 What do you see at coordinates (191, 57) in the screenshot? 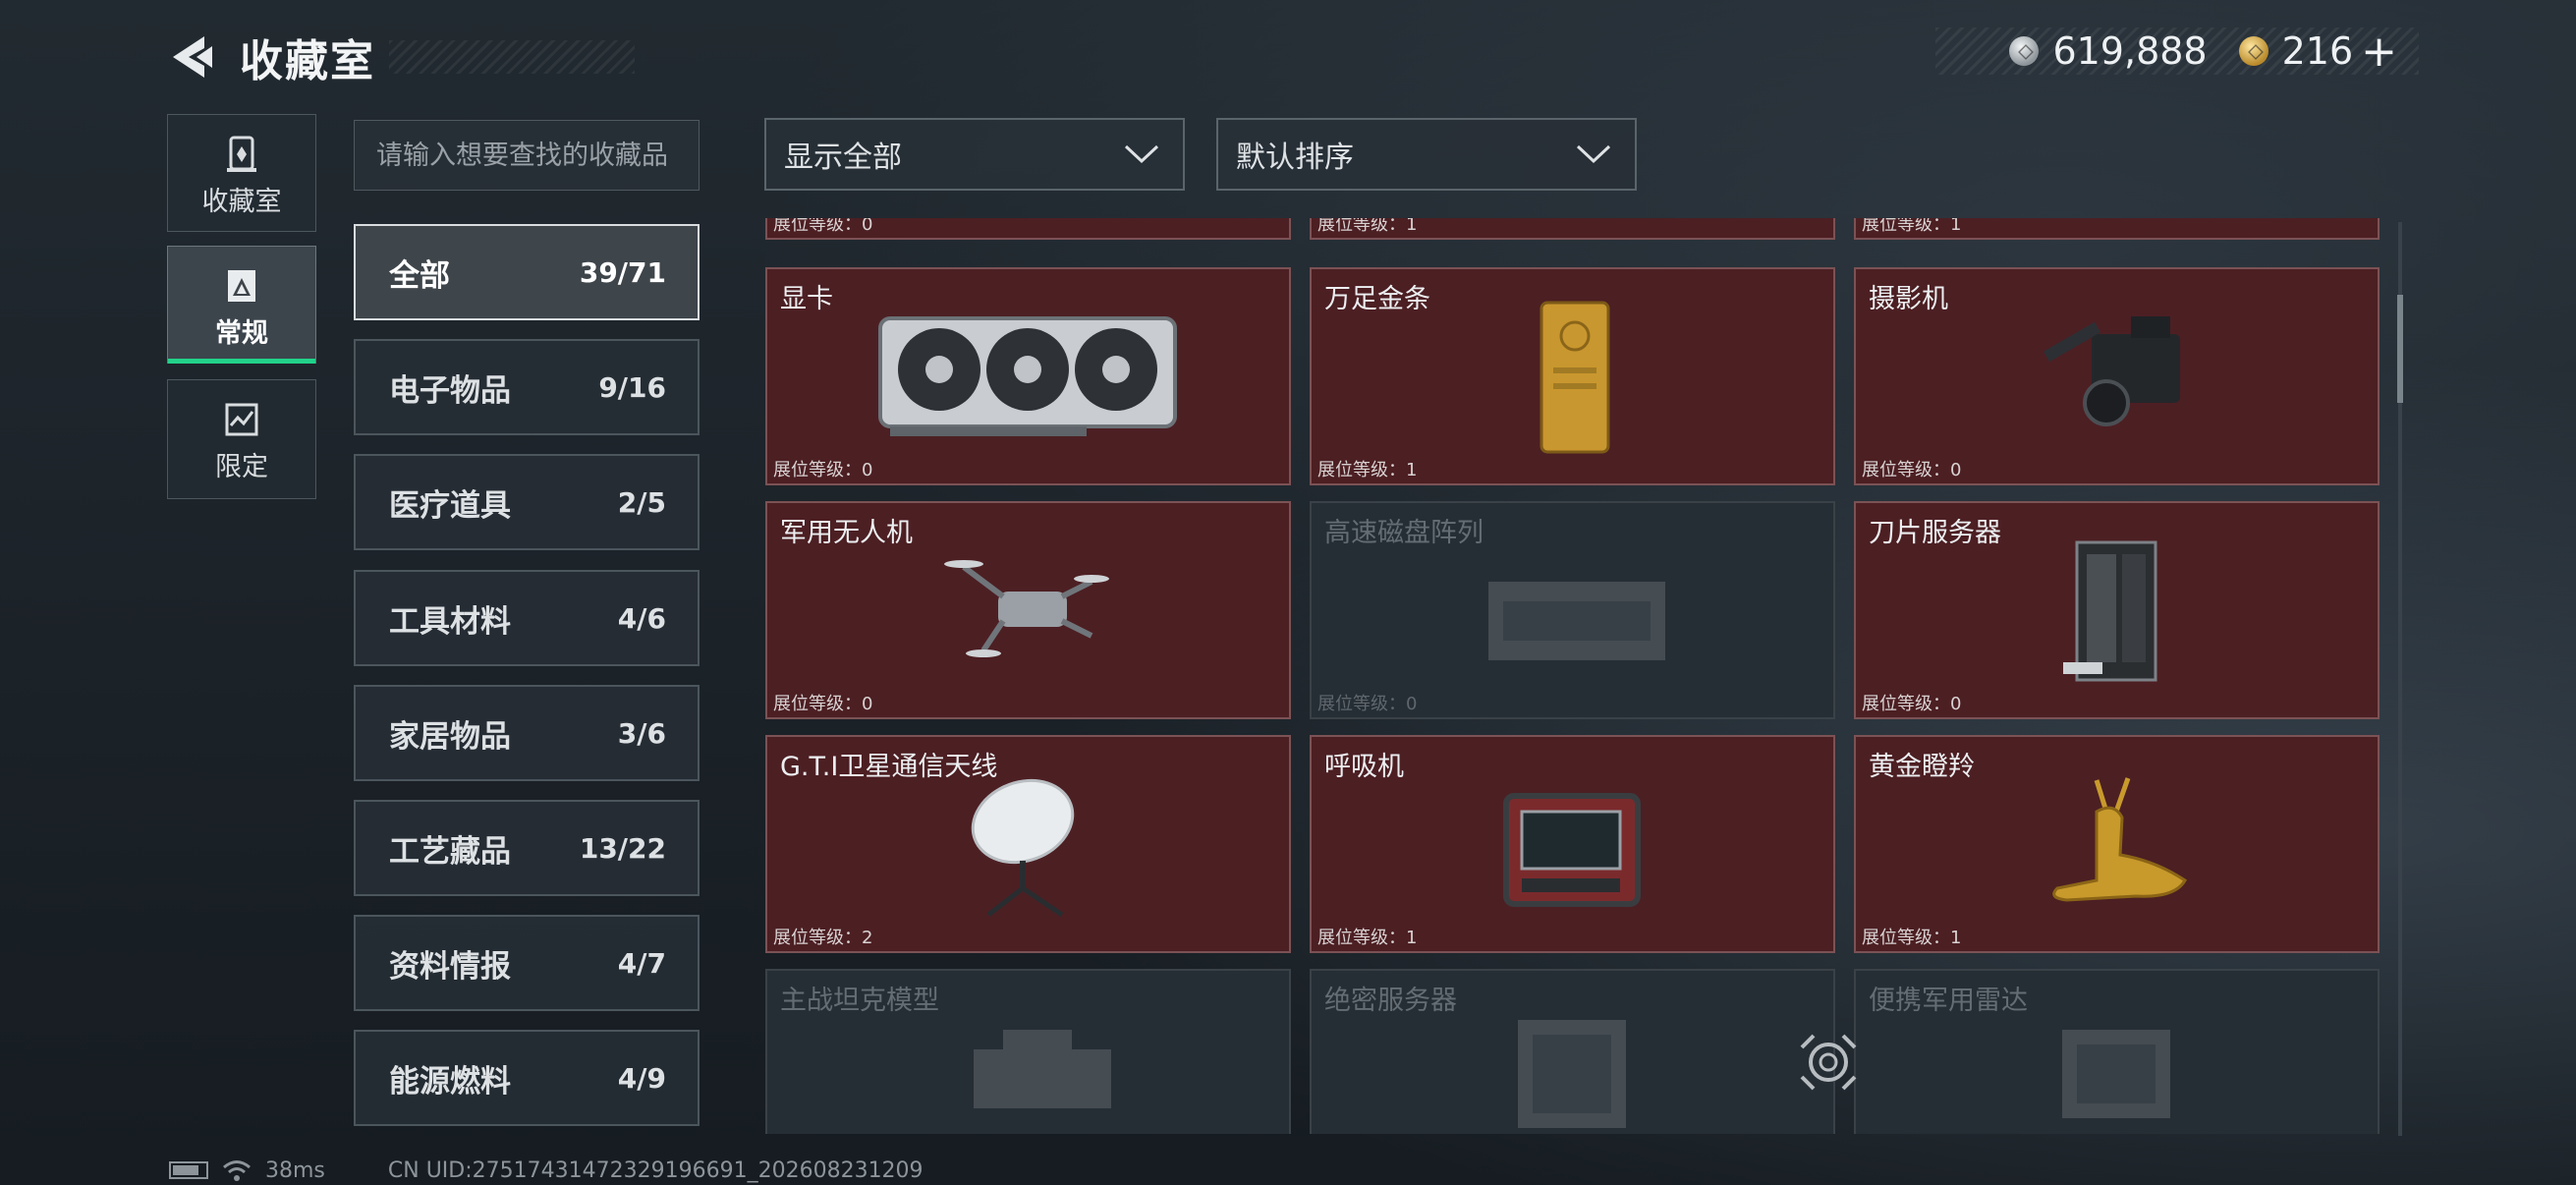
I see `back-arrow-icon` at bounding box center [191, 57].